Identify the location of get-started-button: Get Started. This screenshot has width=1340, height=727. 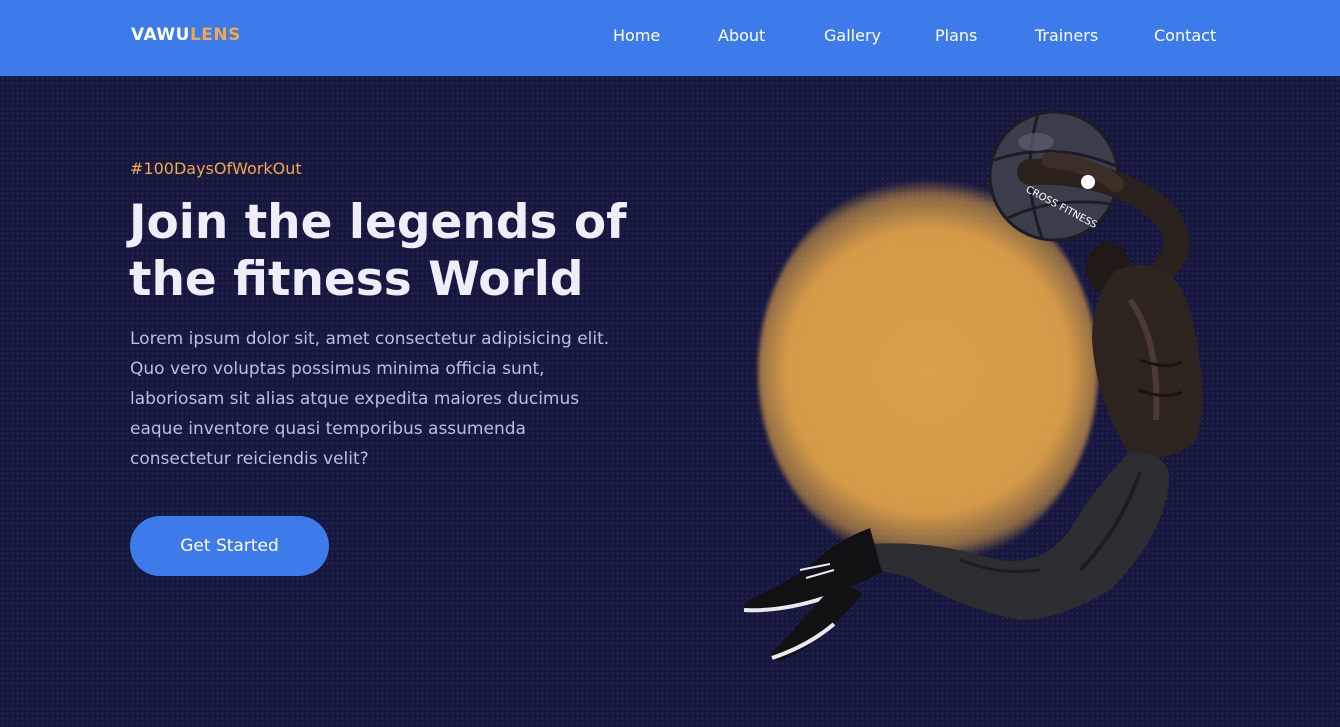
(229, 546).